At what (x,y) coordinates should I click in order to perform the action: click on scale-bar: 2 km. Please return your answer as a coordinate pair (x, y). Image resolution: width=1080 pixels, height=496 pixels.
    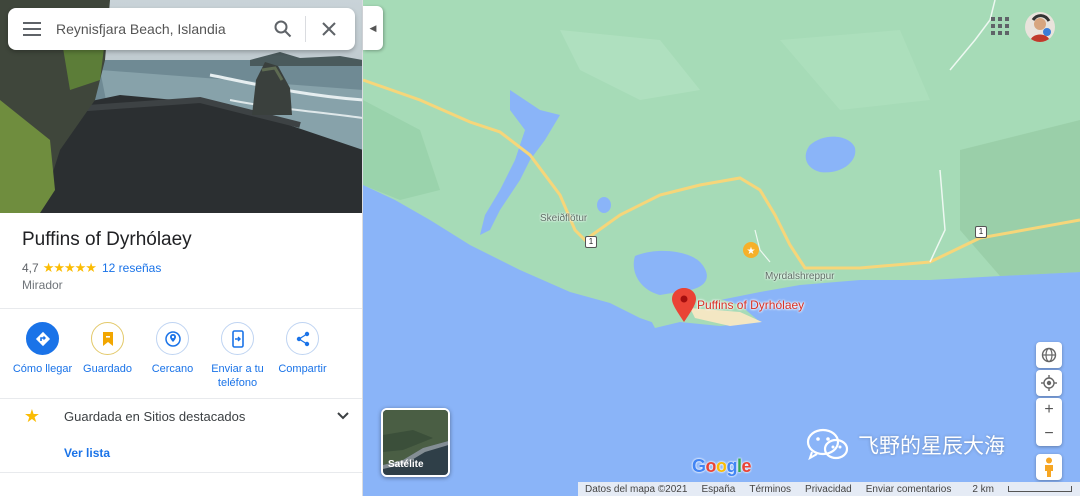
    Looking at the image, I should click on (1022, 489).